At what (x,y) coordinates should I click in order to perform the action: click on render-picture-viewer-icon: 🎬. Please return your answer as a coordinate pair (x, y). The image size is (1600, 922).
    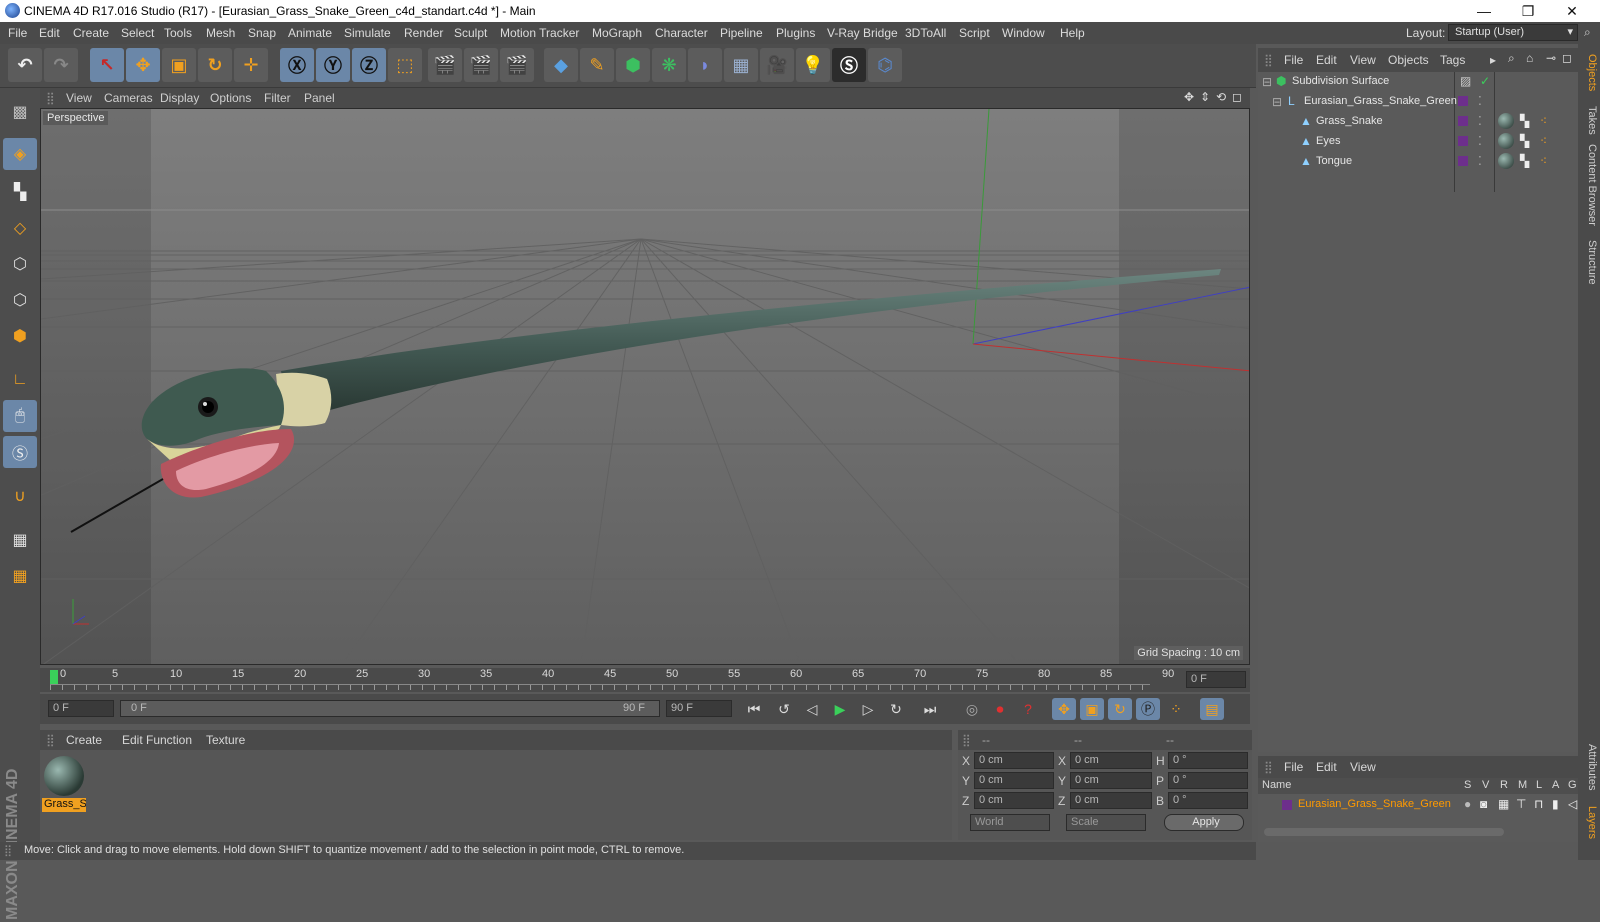
    Looking at the image, I should click on (481, 65).